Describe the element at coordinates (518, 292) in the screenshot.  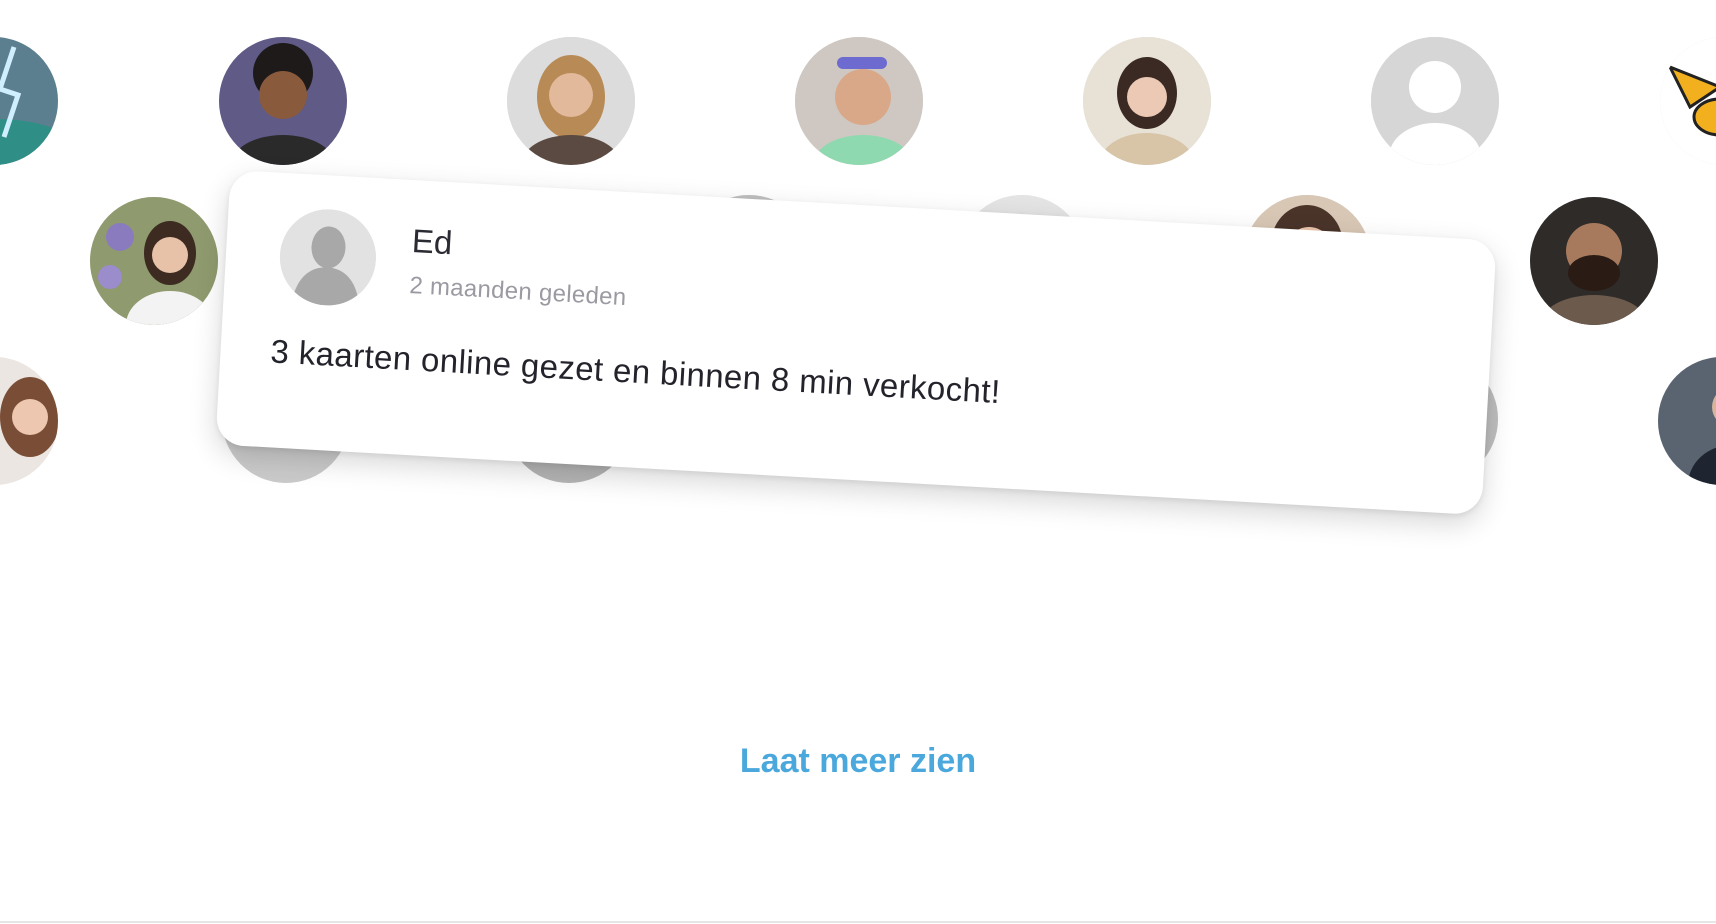
I see `testimonial-timestamp: 2 maanden geleden` at that location.